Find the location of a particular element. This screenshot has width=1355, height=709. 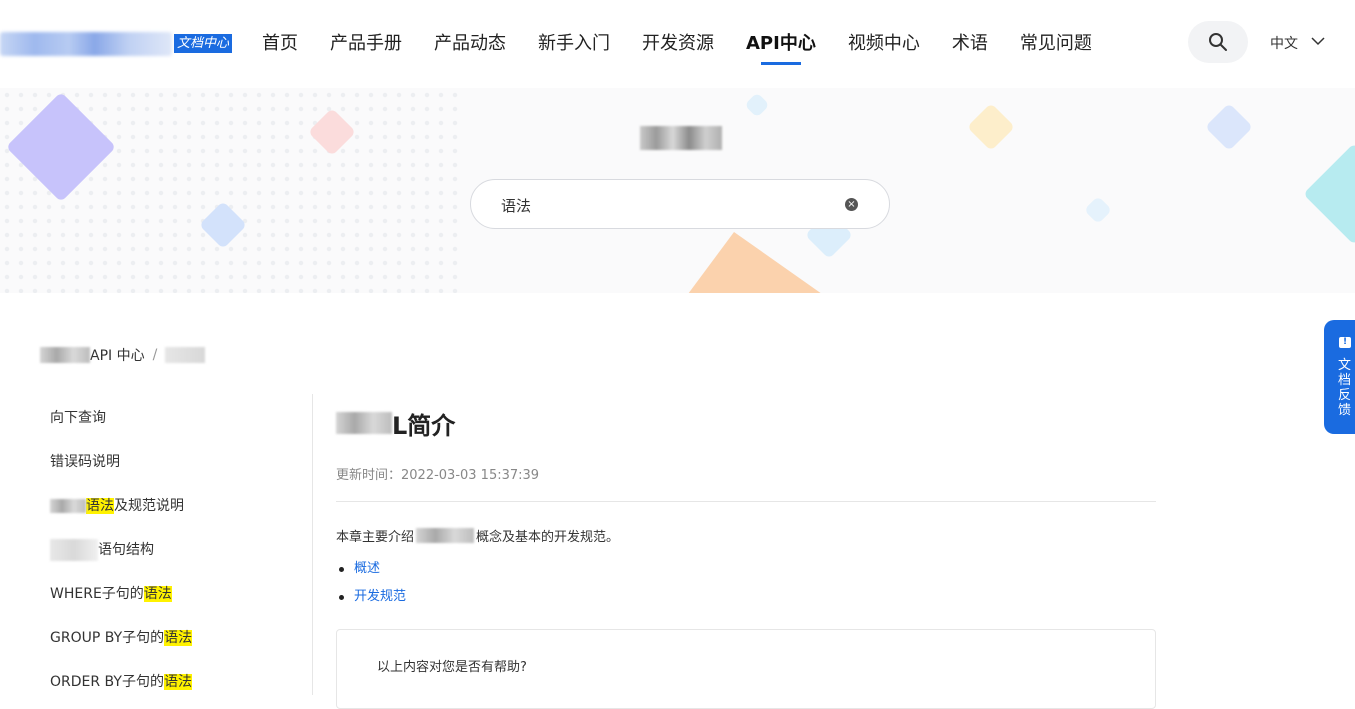

doc-feedback-tab: ! 文档反馈 is located at coordinates (1339, 377).